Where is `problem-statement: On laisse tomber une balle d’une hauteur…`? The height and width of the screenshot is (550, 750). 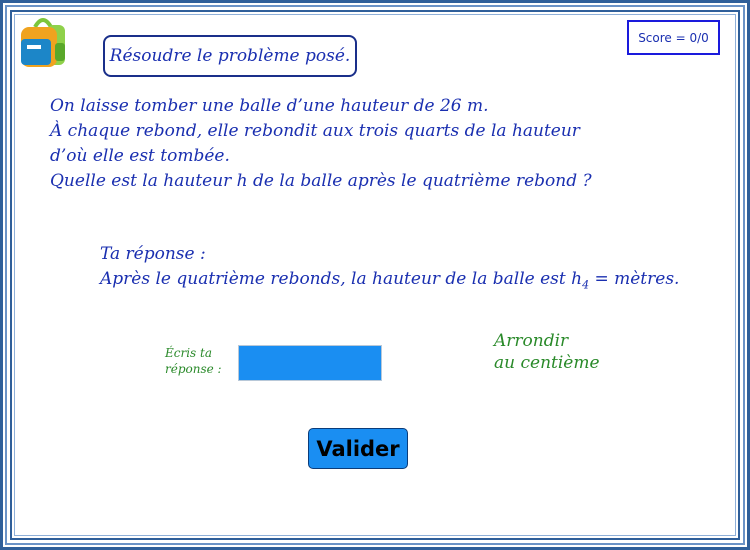 problem-statement: On laisse tomber une balle d’une hauteur… is located at coordinates (321, 144).